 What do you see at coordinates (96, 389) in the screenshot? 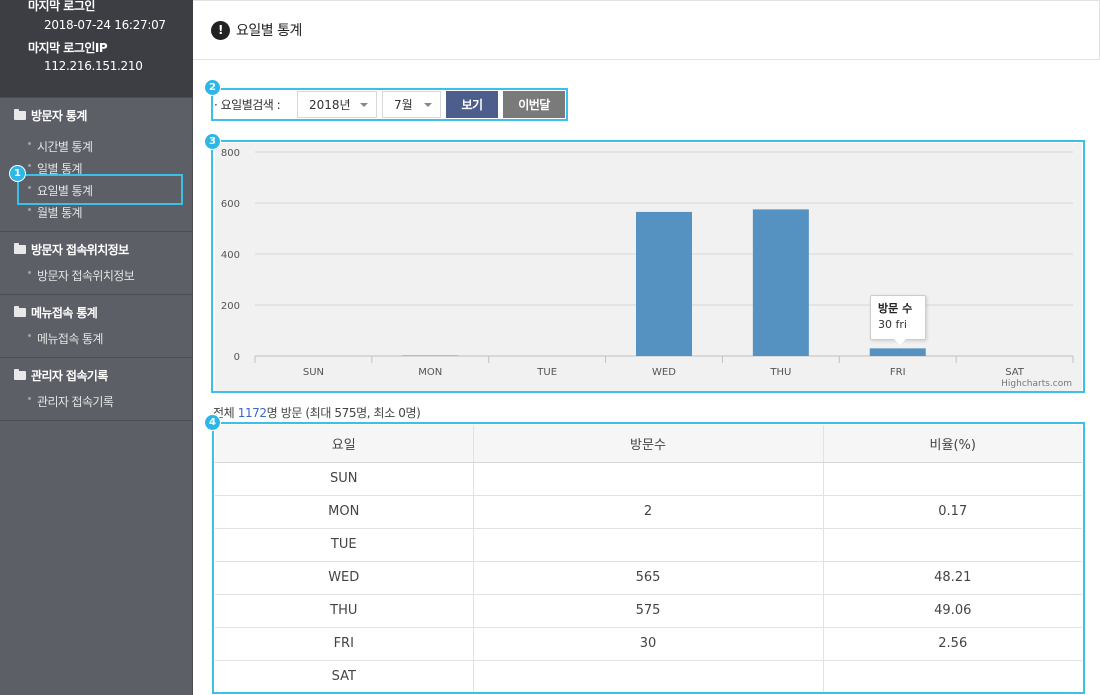
I see `menu-group-admin-log: 관리자 접속기록 관리자 접속기록` at bounding box center [96, 389].